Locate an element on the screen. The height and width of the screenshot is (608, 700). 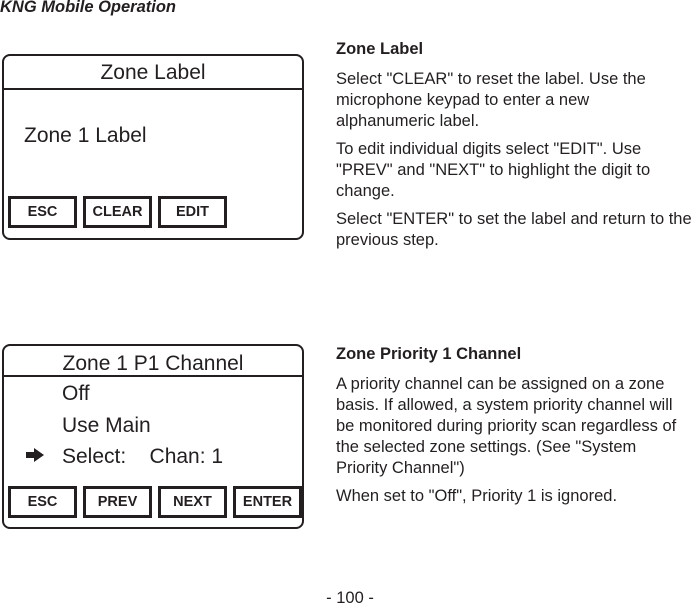
lcd-title: Zone Label is located at coordinates (153, 73).